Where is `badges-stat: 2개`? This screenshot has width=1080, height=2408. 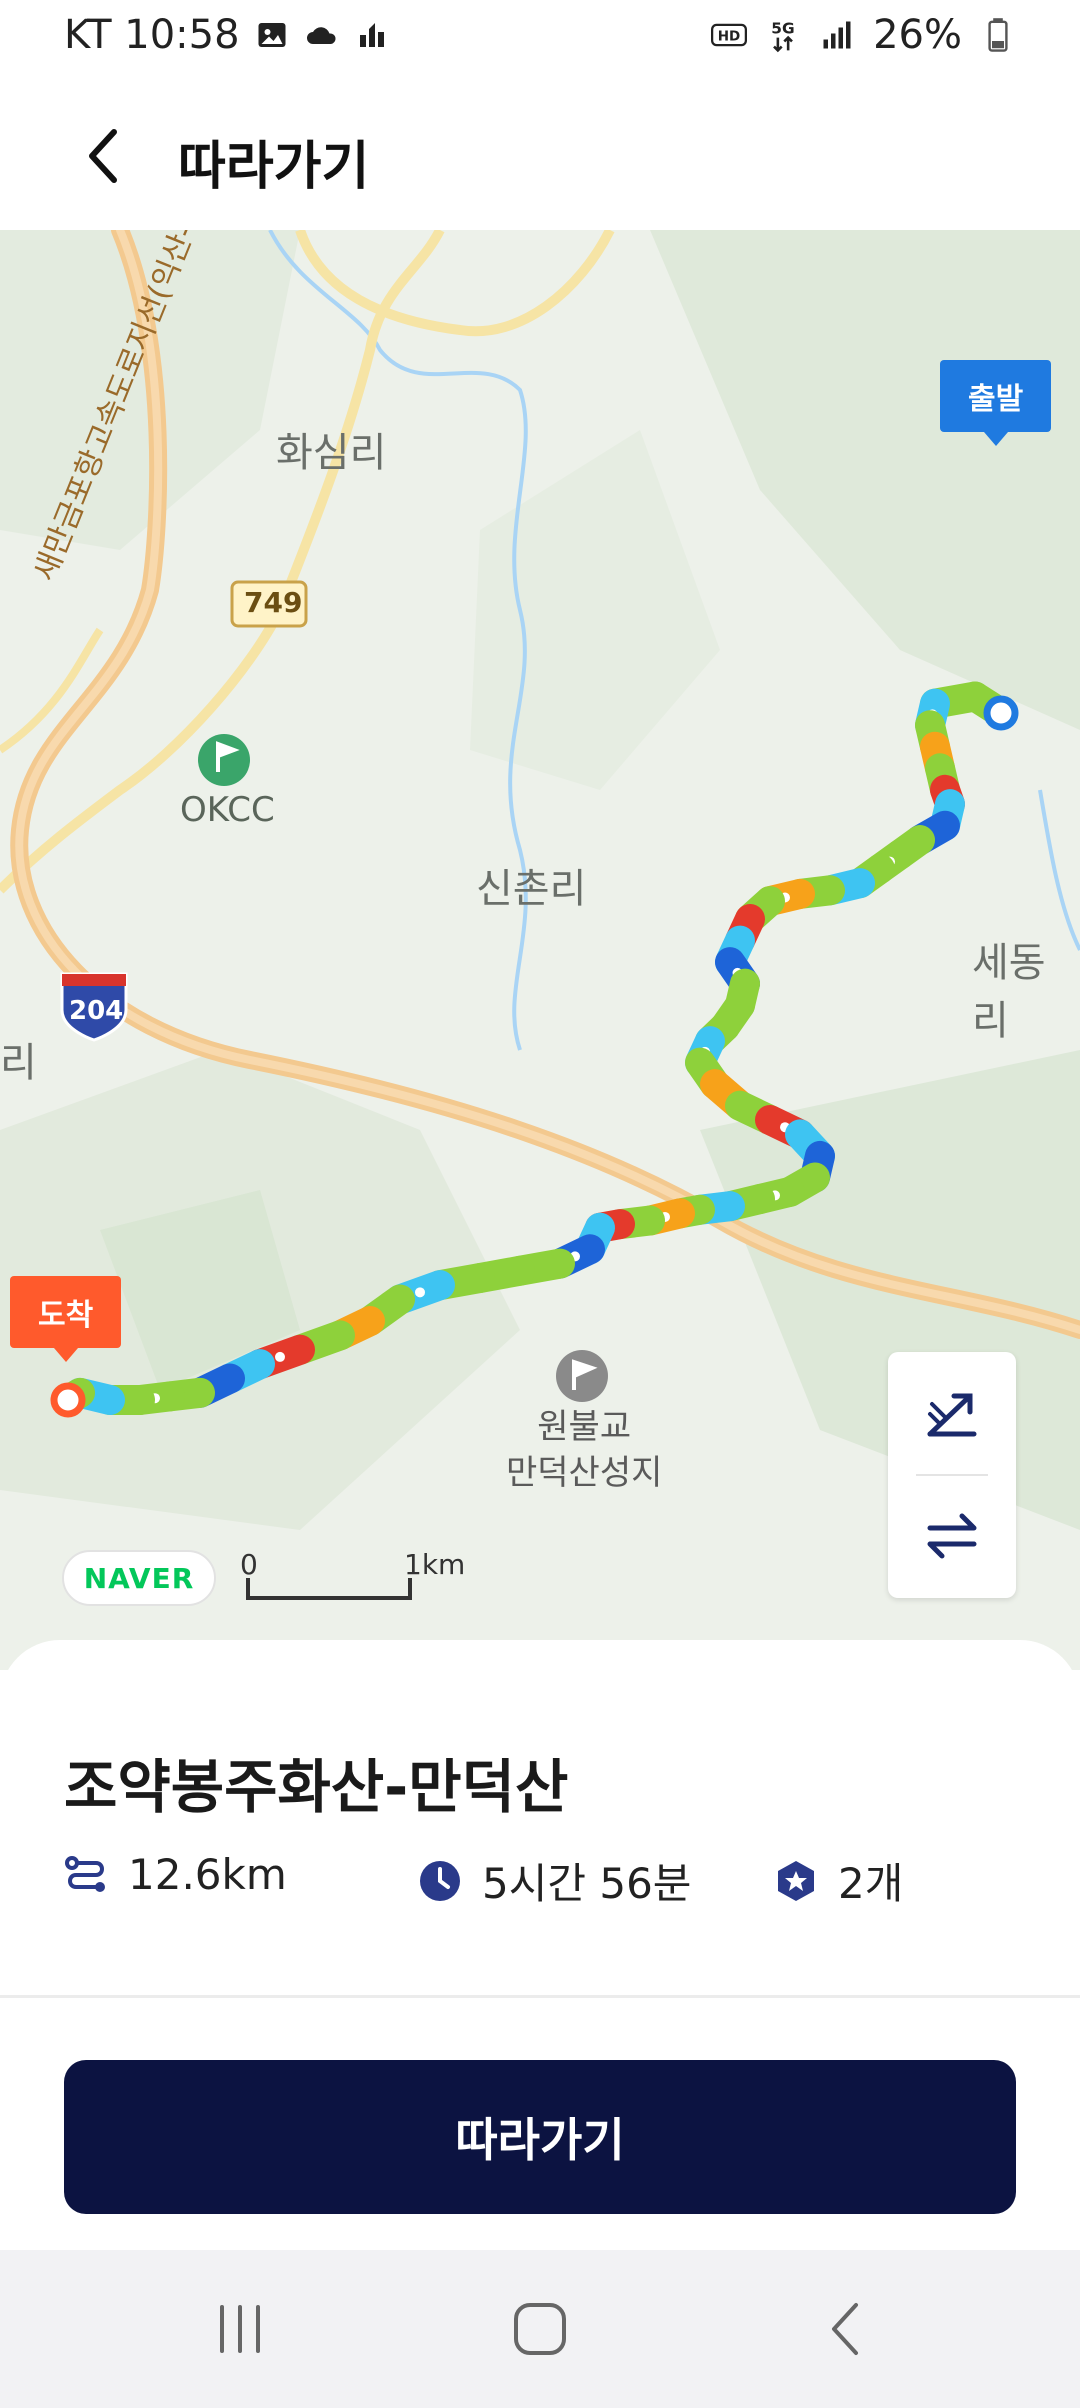 badges-stat: 2개 is located at coordinates (838, 1880).